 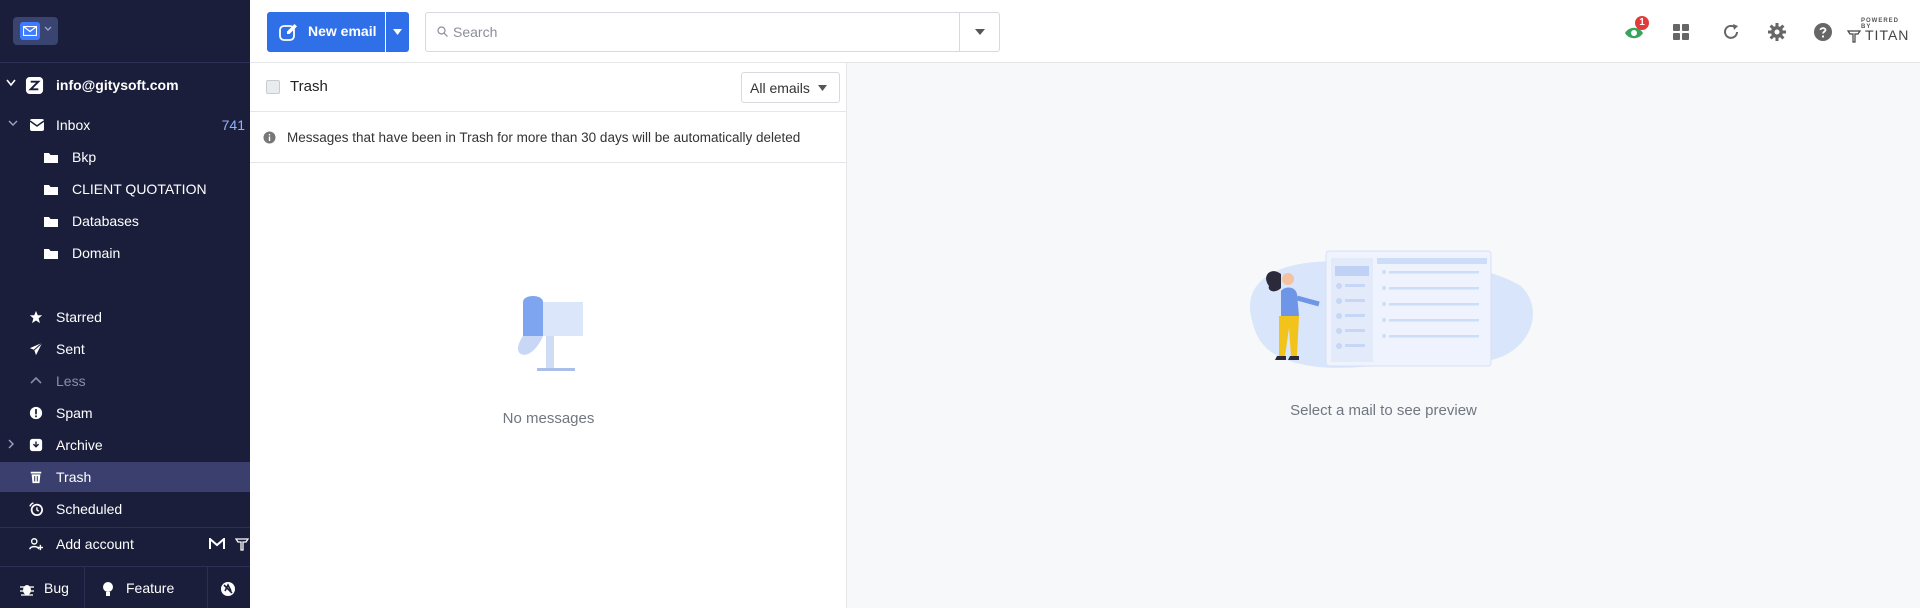 I want to click on sidebar-item-scheduled: Scheduled, so click(x=125, y=509).